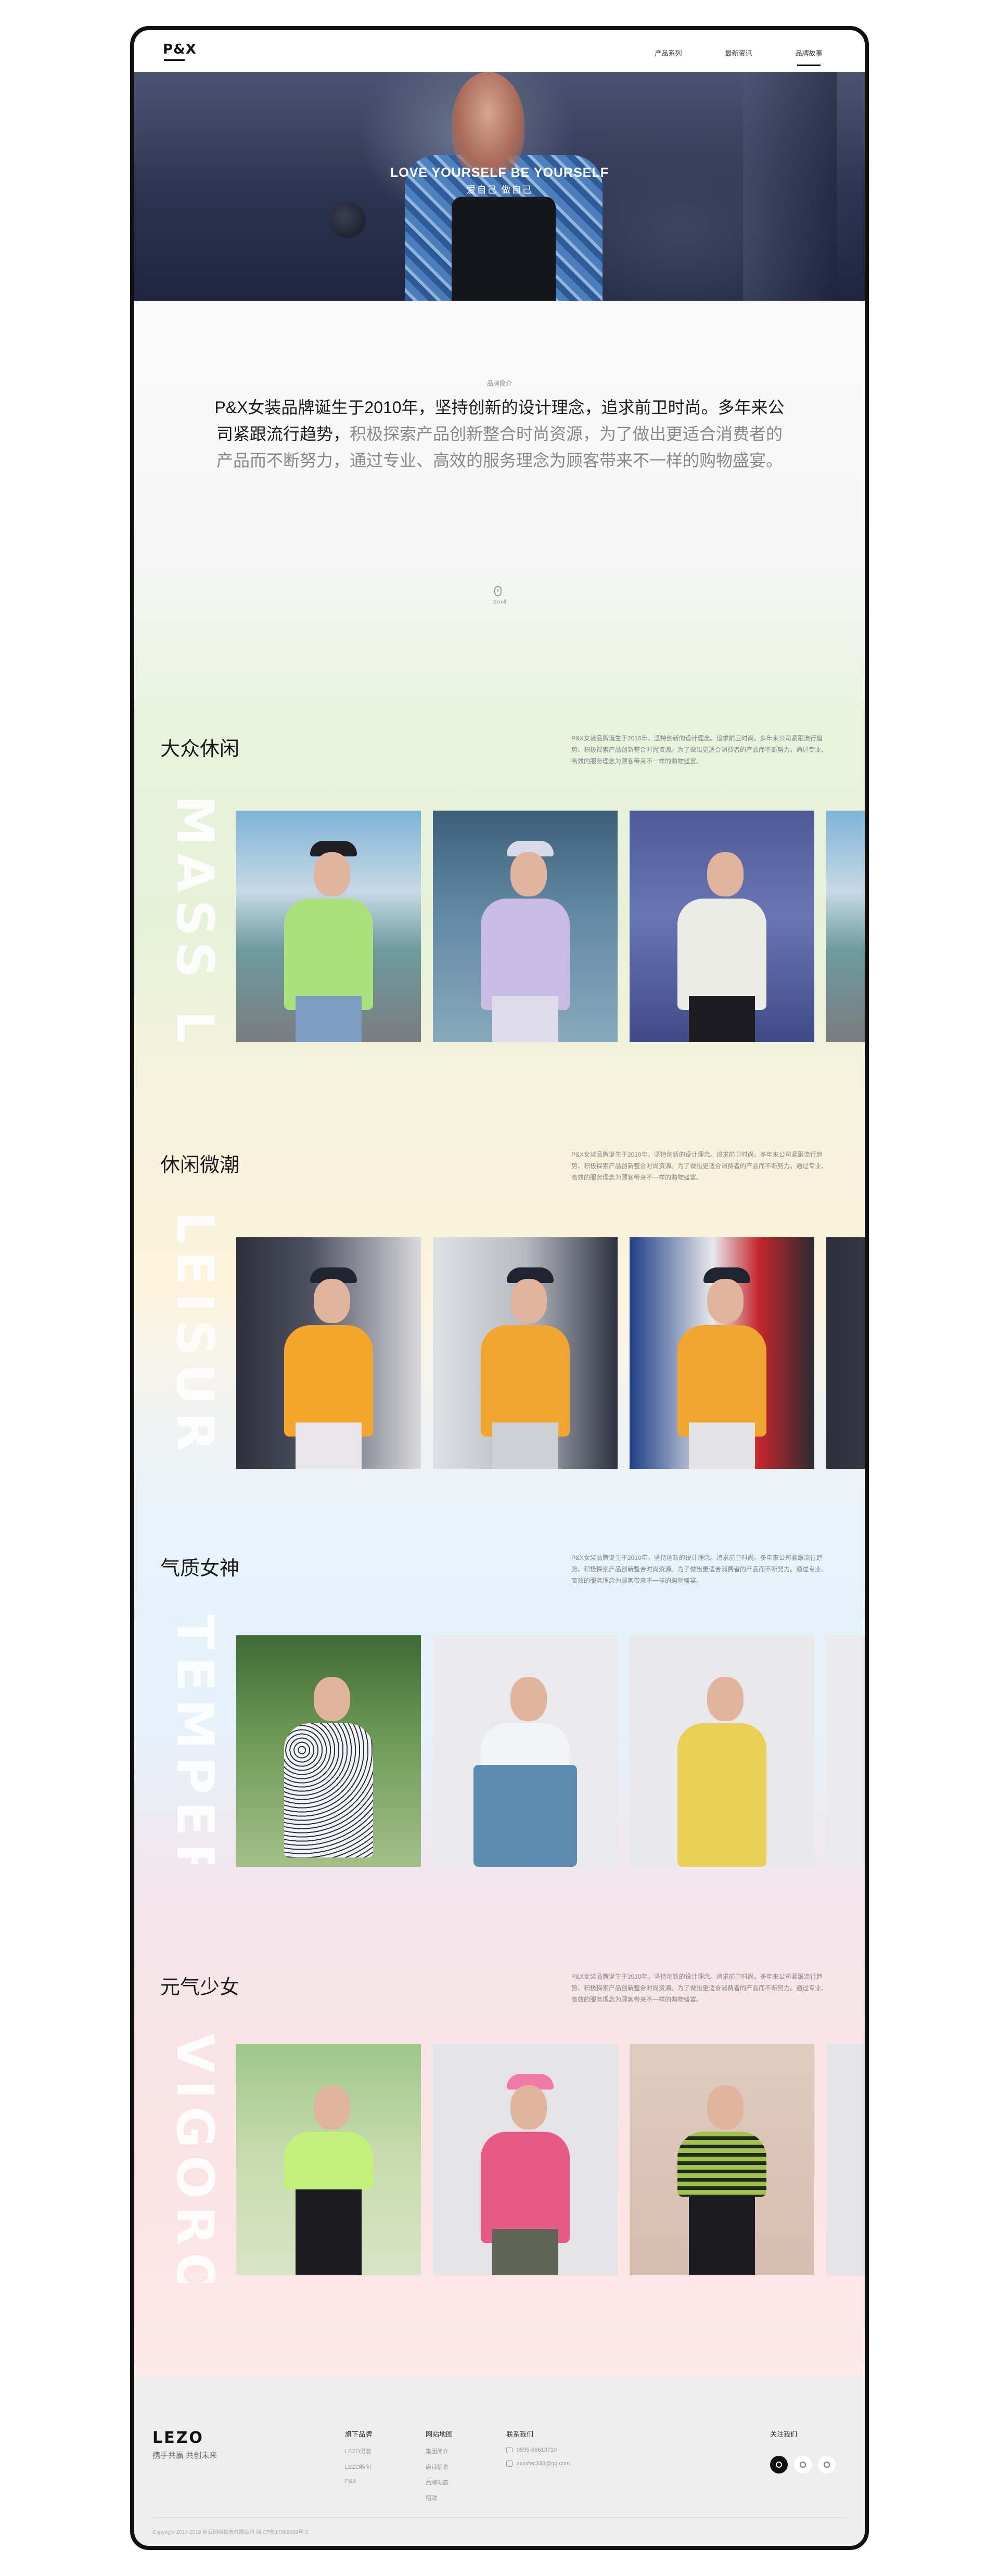  I want to click on category-title: 大众休闲, so click(200, 749).